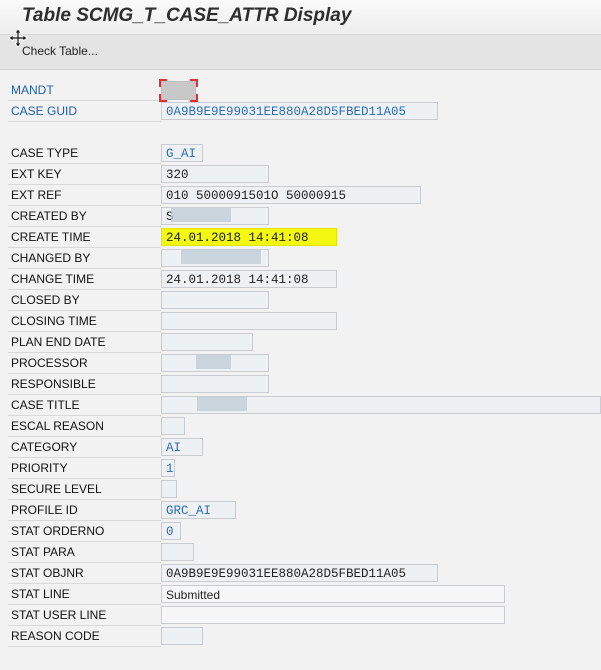 This screenshot has height=670, width=601. I want to click on field-label-case-title: CASE TITLE, so click(84, 406).